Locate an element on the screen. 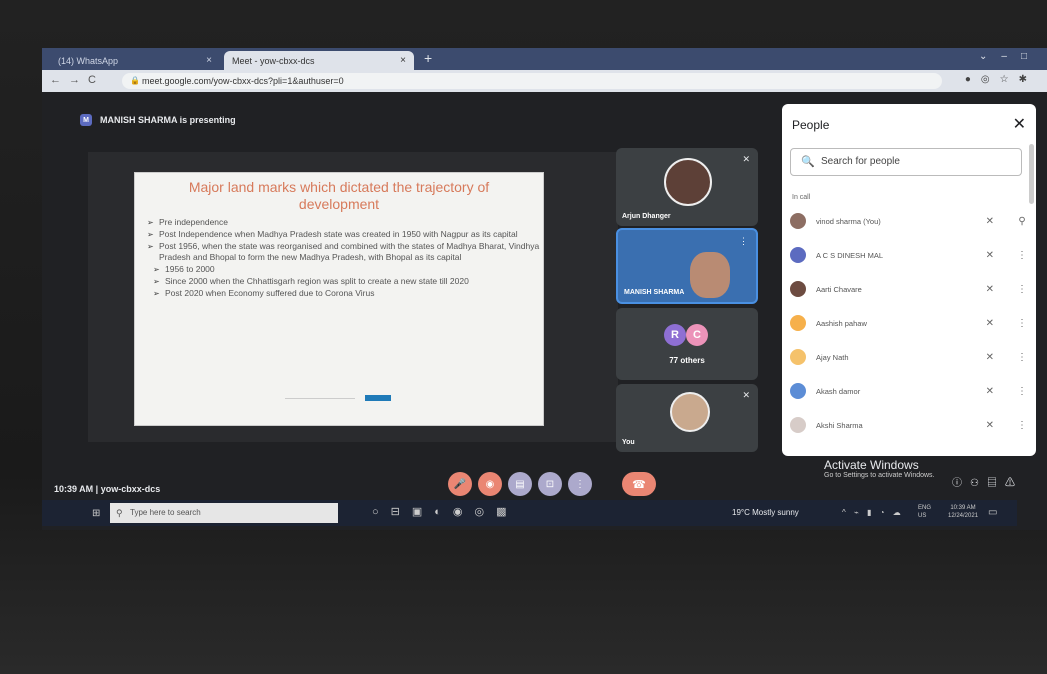  people-title: People is located at coordinates (811, 125).